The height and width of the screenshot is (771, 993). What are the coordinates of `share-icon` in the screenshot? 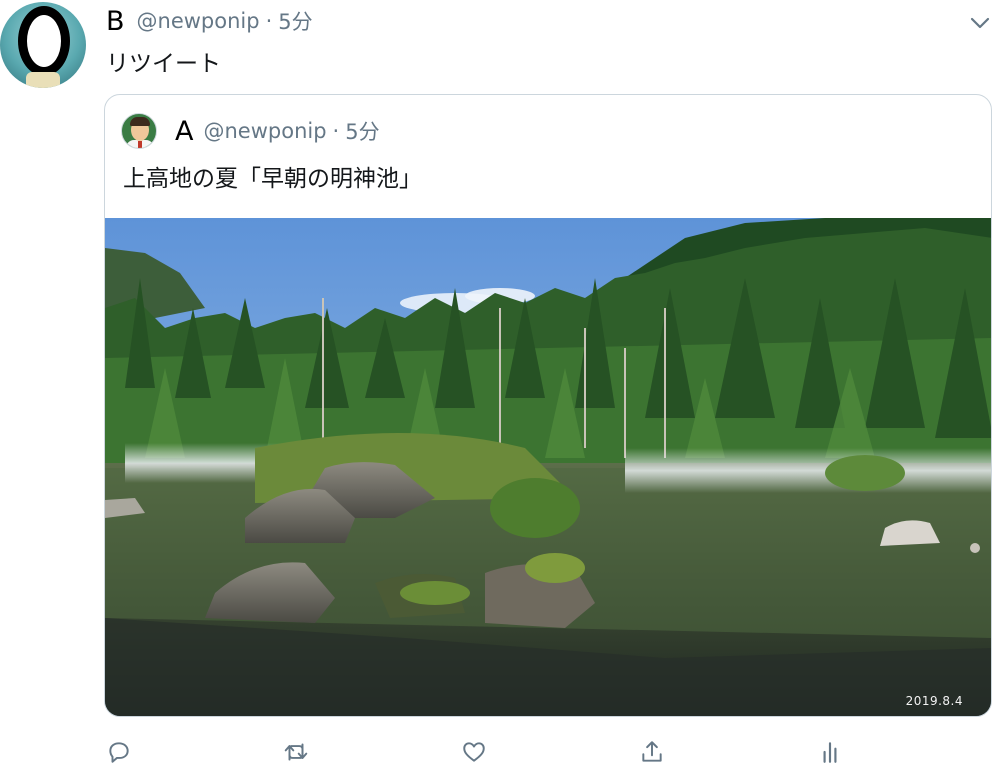 It's located at (652, 751).